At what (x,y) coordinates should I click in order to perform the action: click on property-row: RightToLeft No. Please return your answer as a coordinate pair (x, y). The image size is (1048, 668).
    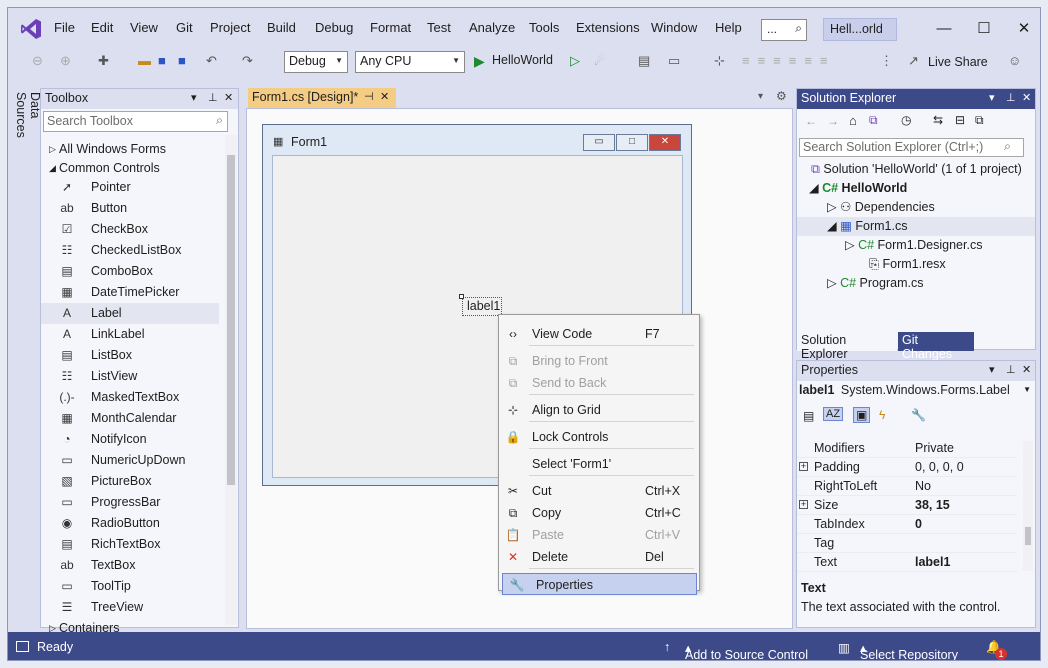
    Looking at the image, I should click on (907, 486).